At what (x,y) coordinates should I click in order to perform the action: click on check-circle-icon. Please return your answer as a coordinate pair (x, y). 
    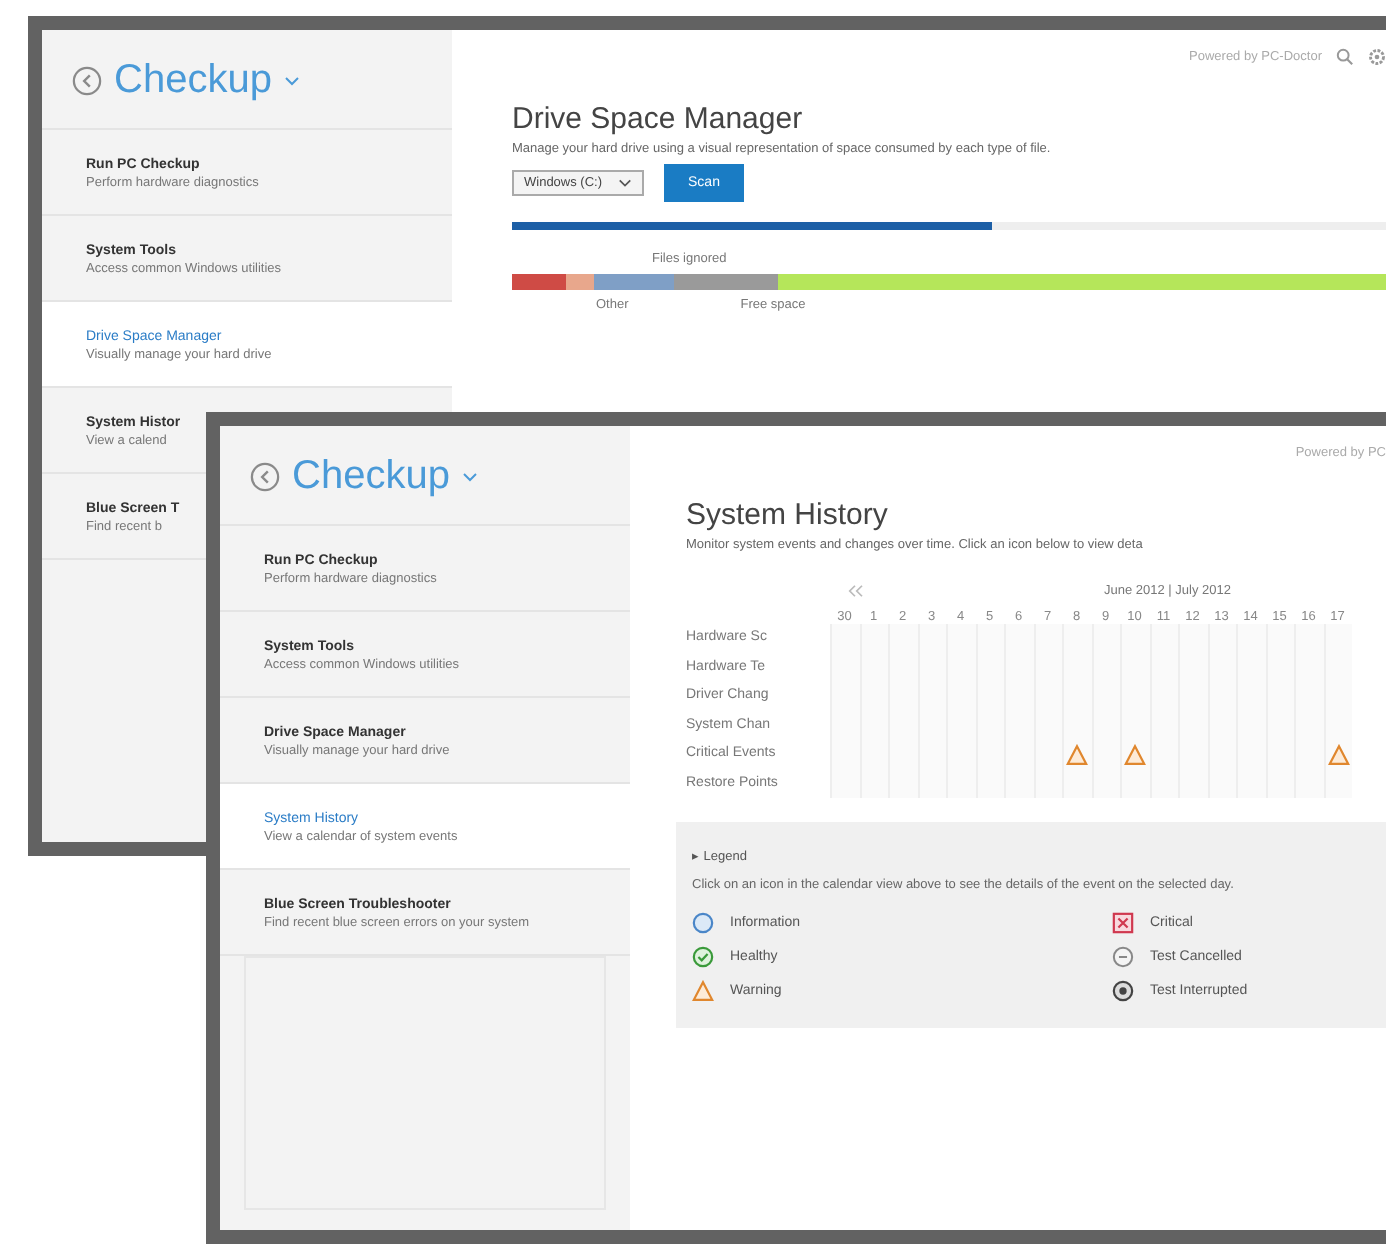
    Looking at the image, I should click on (703, 957).